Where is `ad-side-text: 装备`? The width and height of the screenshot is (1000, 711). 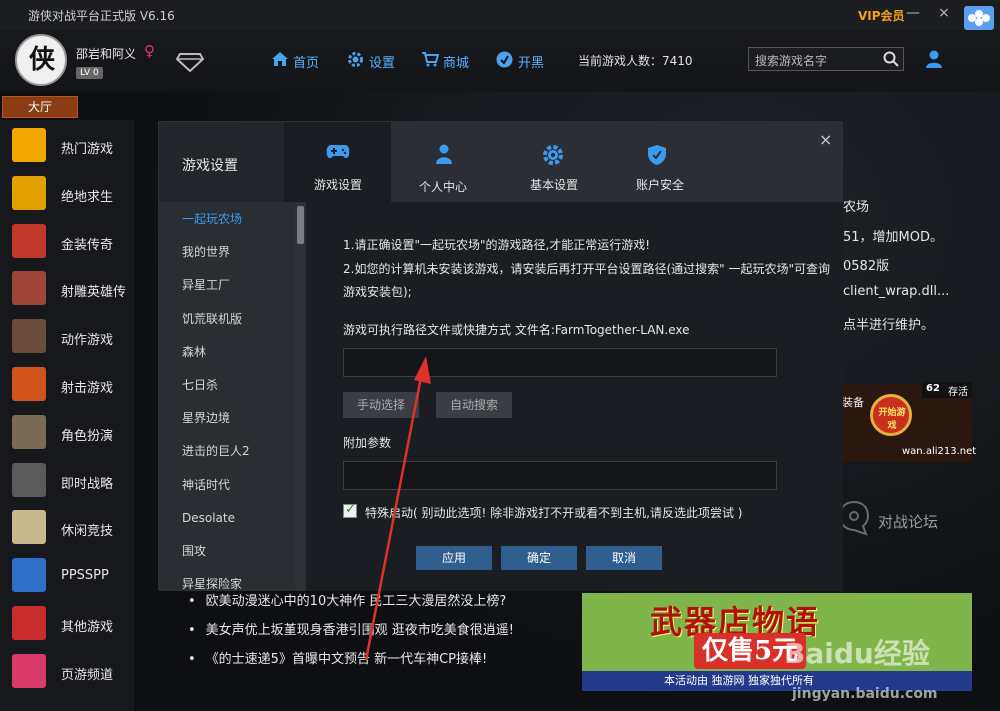 ad-side-text: 装备 is located at coordinates (853, 402).